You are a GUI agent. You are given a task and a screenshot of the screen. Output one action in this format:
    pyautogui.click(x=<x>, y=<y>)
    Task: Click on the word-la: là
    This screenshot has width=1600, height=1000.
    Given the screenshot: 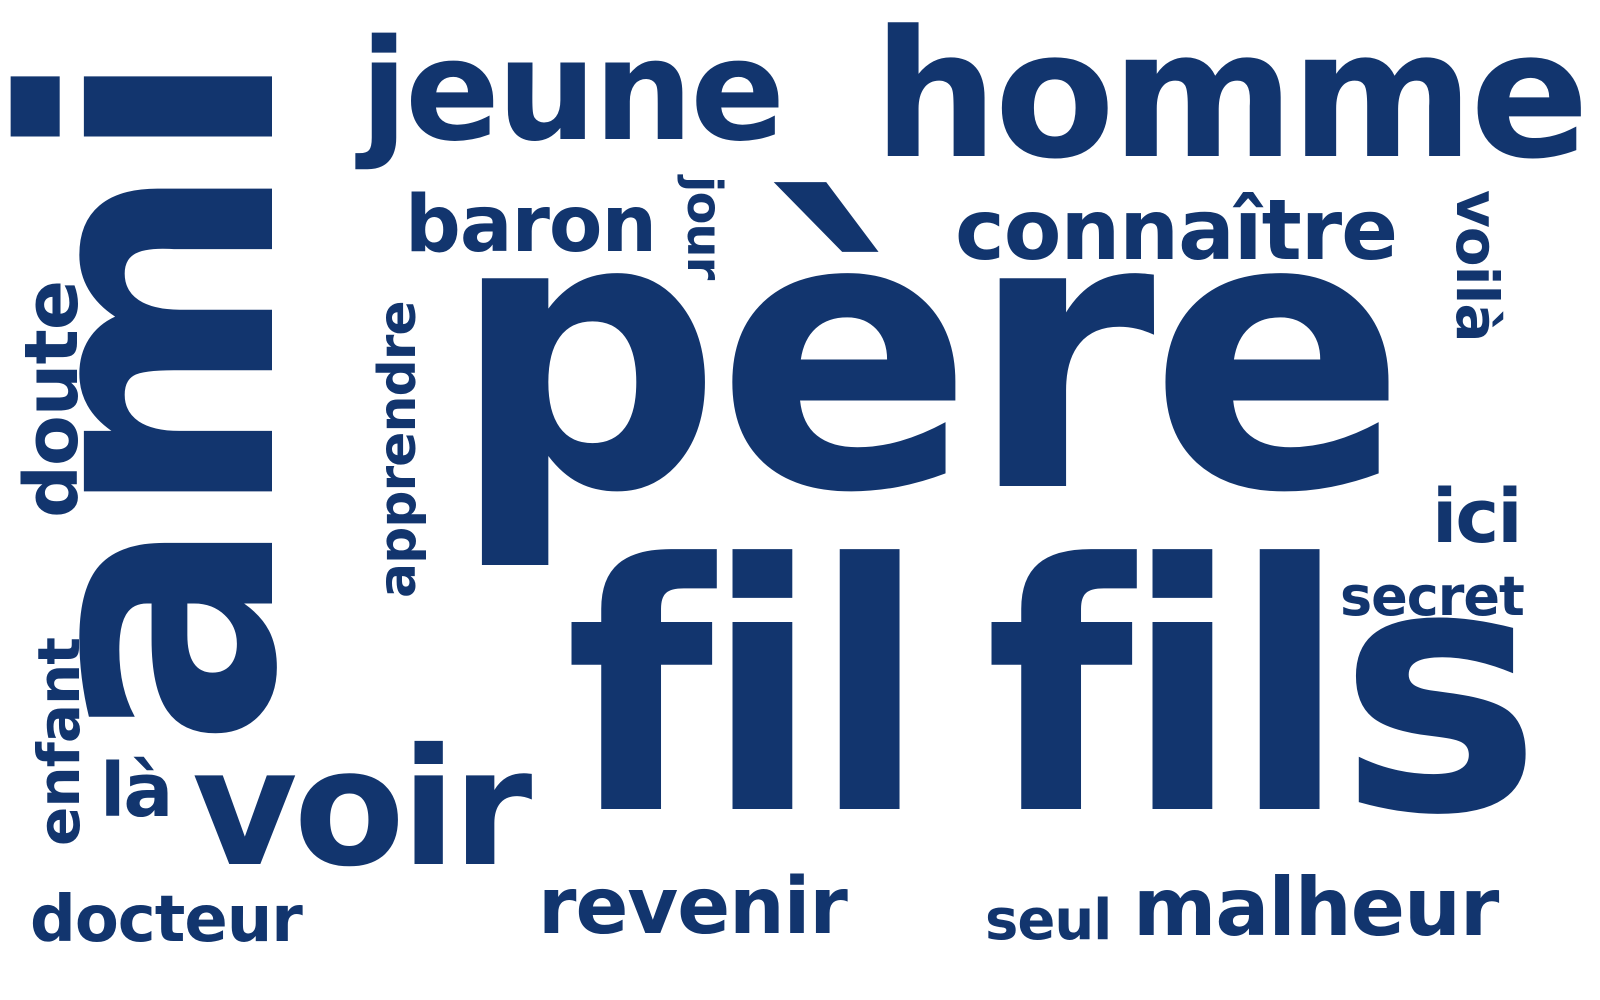 What is the action you would take?
    pyautogui.click(x=136, y=791)
    